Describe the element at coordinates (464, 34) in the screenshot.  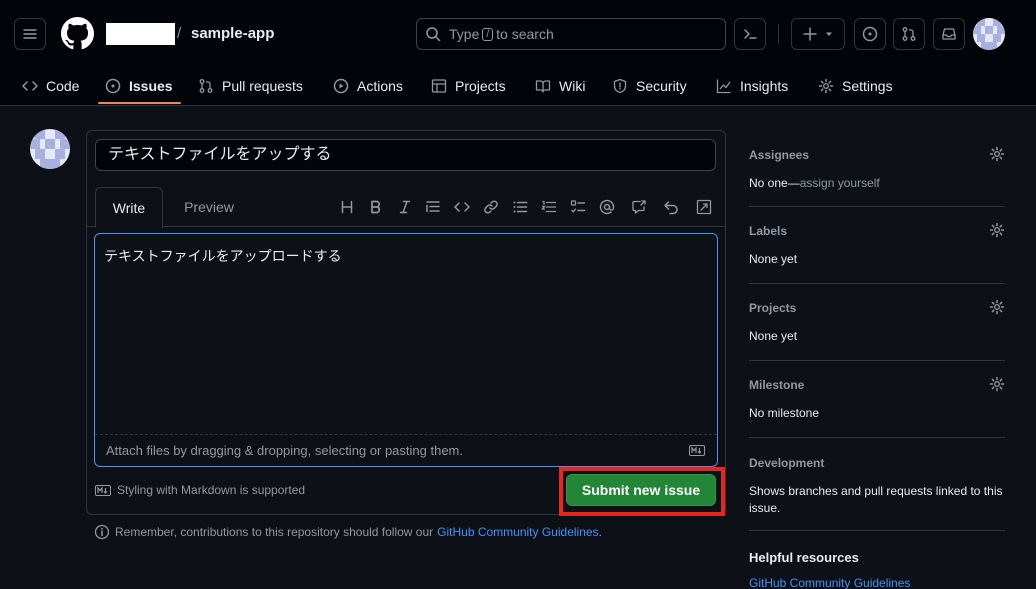
I see `search-placeholder-prefix: Type` at that location.